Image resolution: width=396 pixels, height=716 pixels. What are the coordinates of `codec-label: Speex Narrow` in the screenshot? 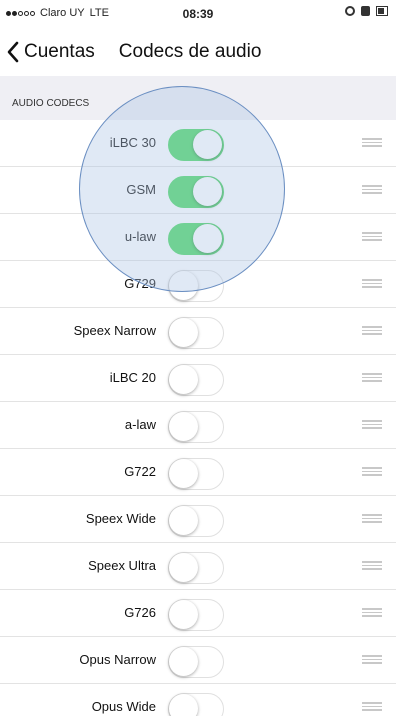 It's located at (114, 330).